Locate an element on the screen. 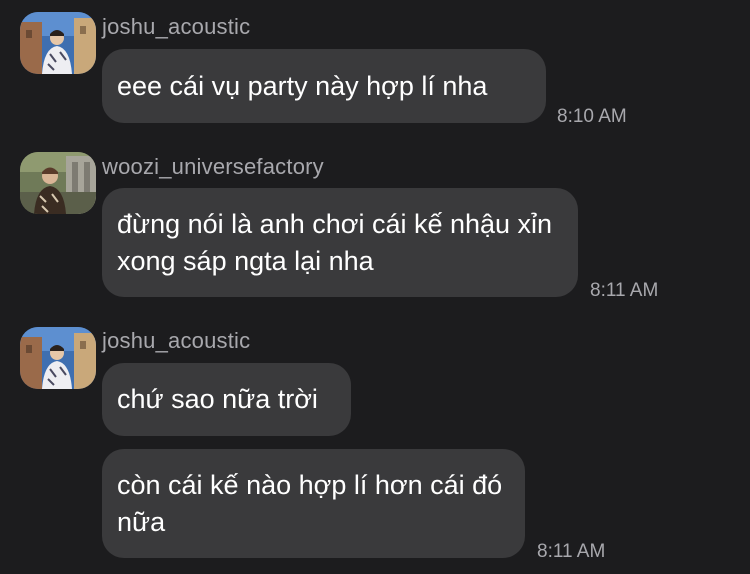  message-bubble: chứ sao nữa trời is located at coordinates (226, 399).